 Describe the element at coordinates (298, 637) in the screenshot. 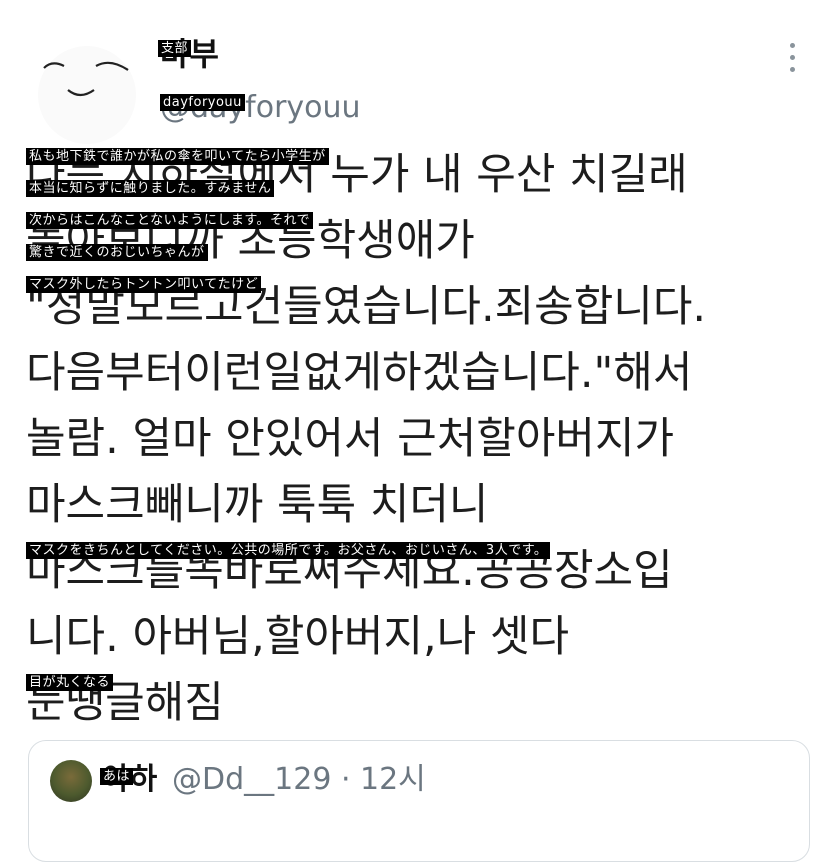

I see `tweet-line: 니다. 아버님,할아버지,나 셋다` at that location.